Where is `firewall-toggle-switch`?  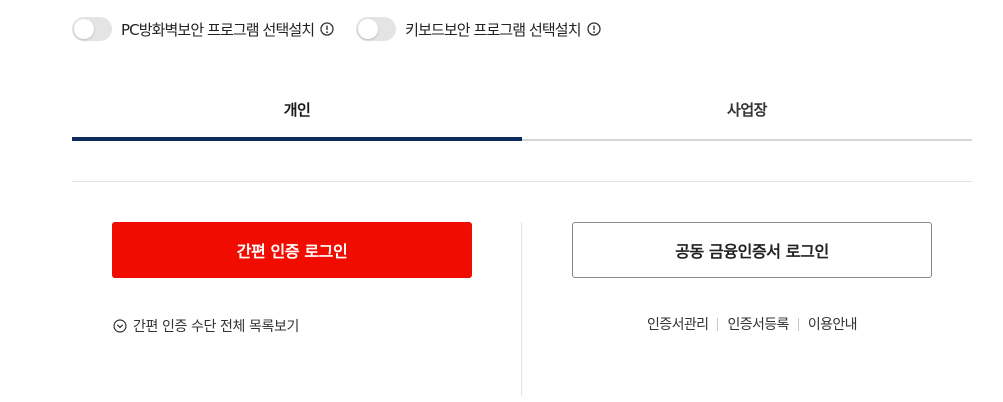 firewall-toggle-switch is located at coordinates (92, 29).